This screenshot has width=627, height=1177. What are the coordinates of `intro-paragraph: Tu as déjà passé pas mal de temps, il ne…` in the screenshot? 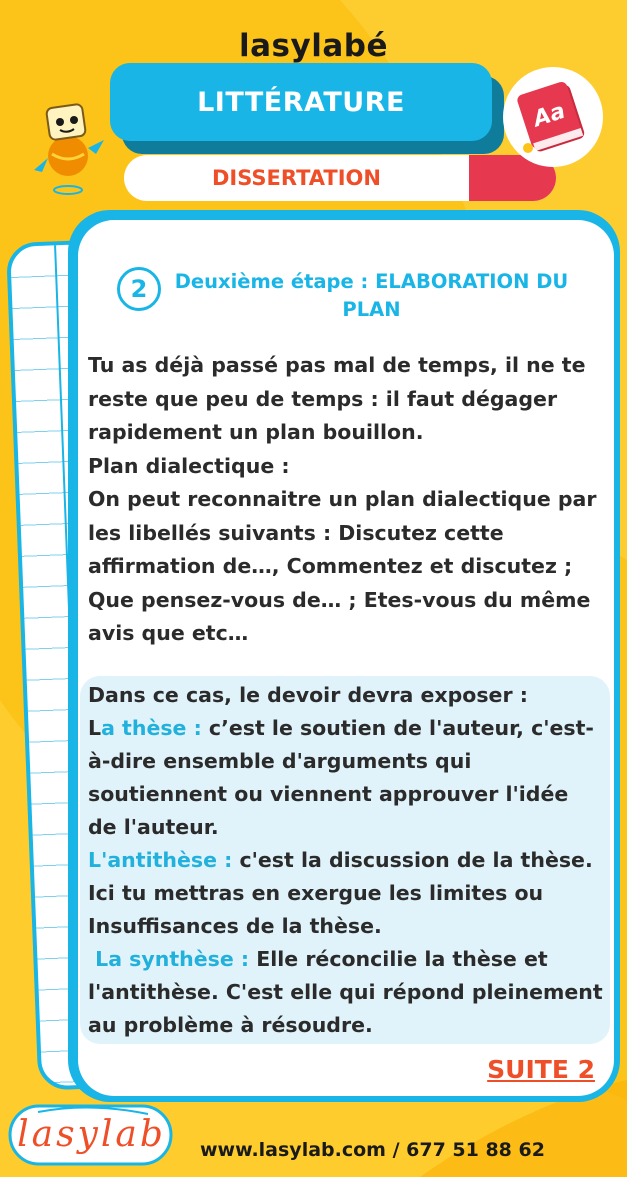 It's located at (337, 398).